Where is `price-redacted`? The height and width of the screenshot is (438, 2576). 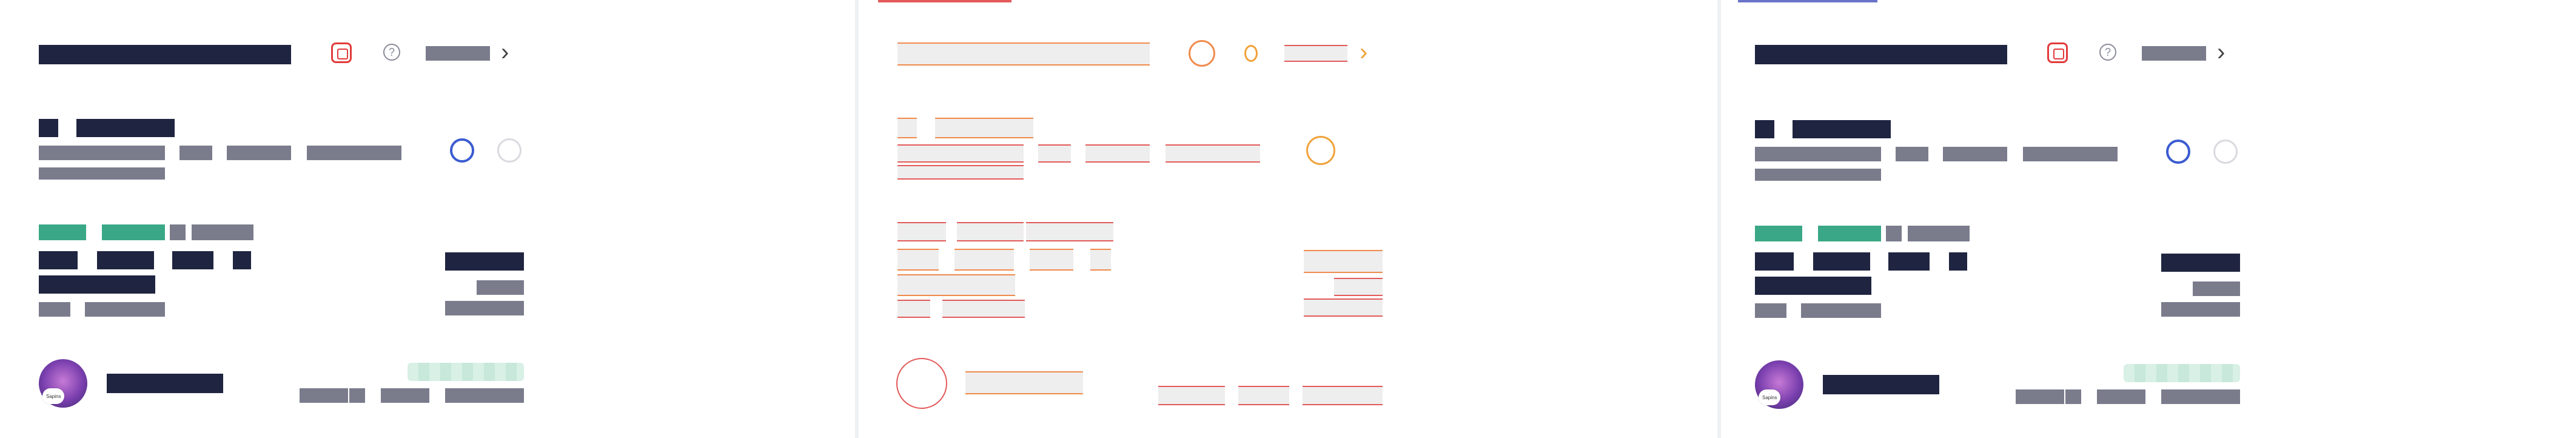
price-redacted is located at coordinates (2200, 263).